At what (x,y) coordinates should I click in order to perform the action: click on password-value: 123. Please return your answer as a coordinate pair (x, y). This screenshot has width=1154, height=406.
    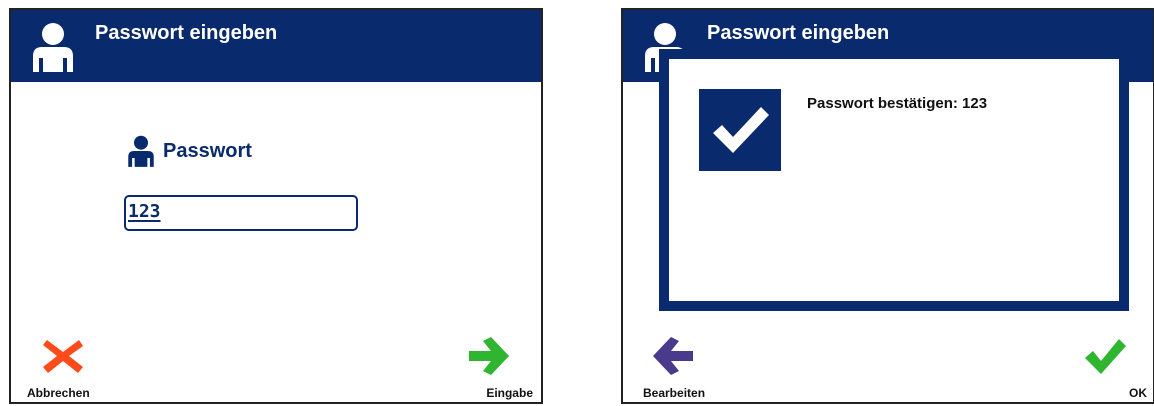
    Looking at the image, I should click on (144, 211).